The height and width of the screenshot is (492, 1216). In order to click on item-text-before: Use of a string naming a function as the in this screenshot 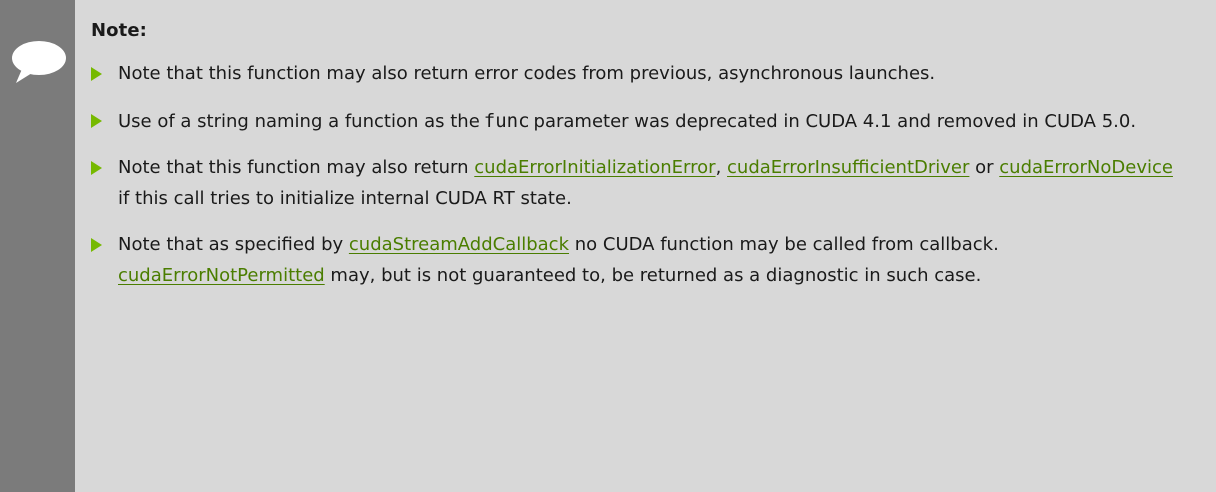, I will do `click(299, 121)`.